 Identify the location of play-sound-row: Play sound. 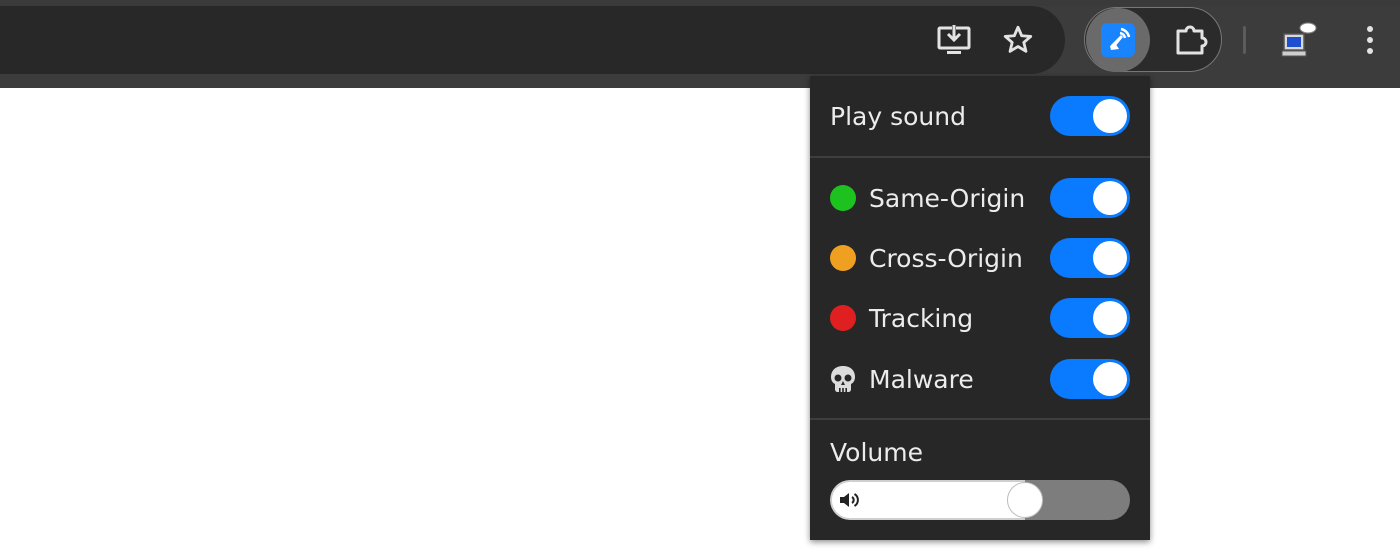
(980, 116).